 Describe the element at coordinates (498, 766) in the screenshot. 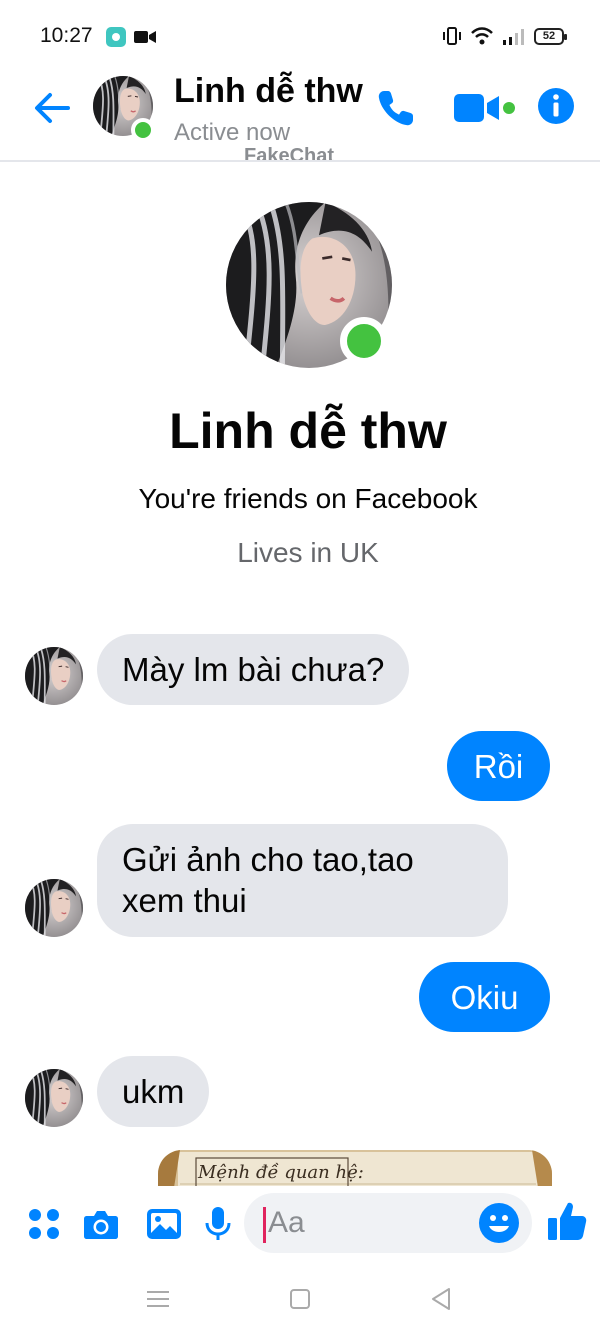

I see `outgoing-message-bubble: Rồi` at that location.